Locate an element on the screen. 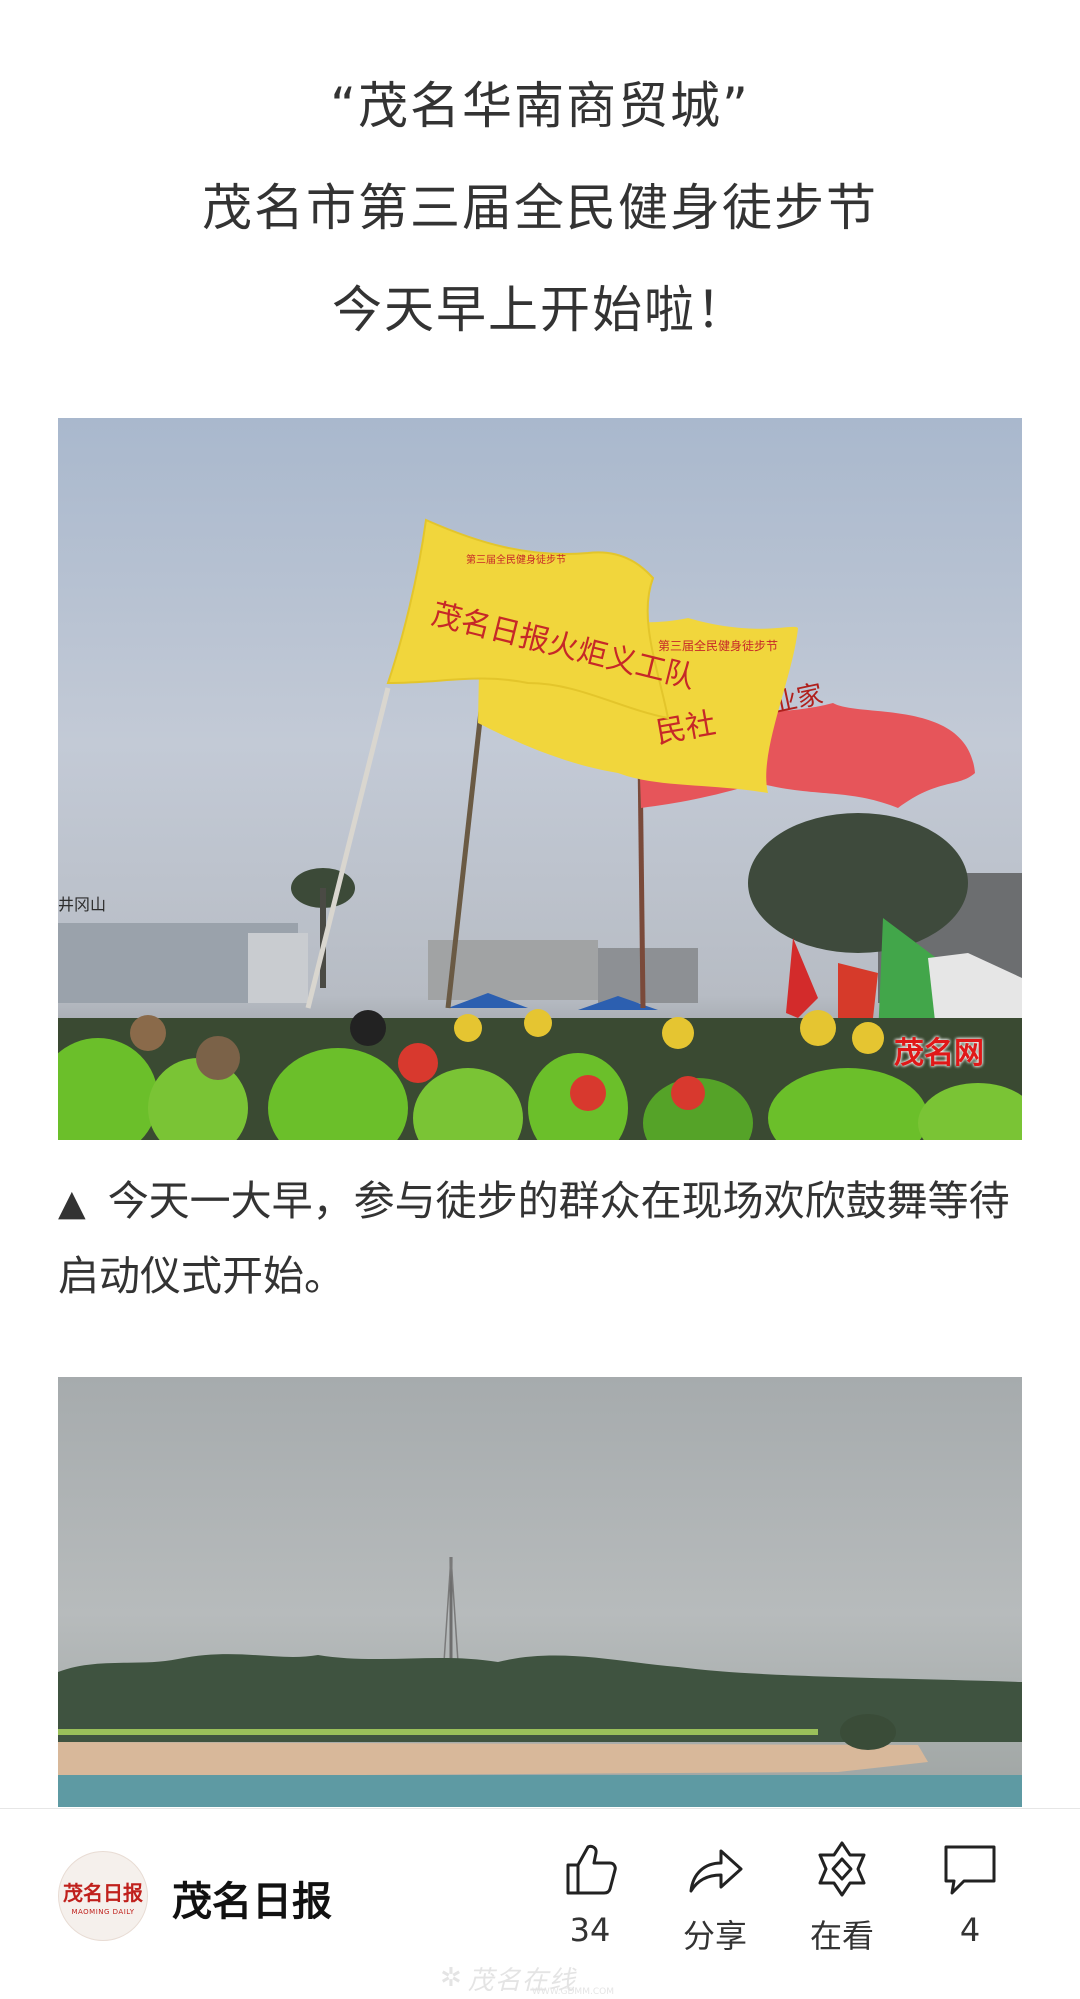  like-count: 34 is located at coordinates (590, 1930).